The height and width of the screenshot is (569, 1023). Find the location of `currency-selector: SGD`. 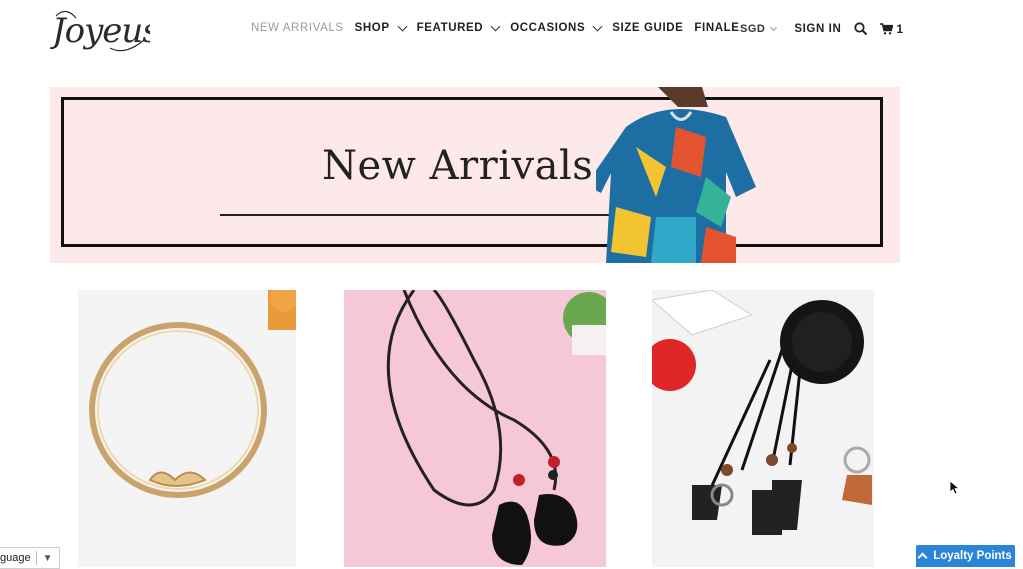

currency-selector: SGD is located at coordinates (759, 29).